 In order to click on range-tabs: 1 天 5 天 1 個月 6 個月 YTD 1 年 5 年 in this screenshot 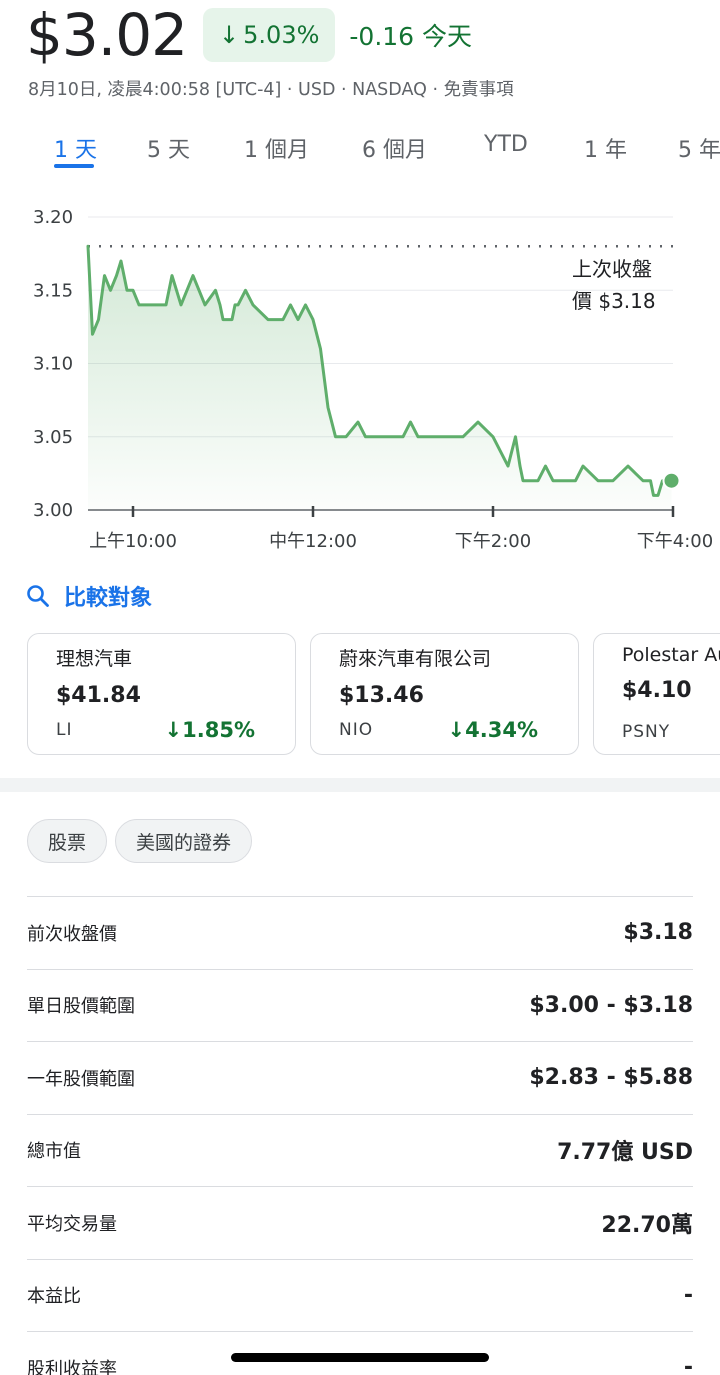, I will do `click(360, 149)`.